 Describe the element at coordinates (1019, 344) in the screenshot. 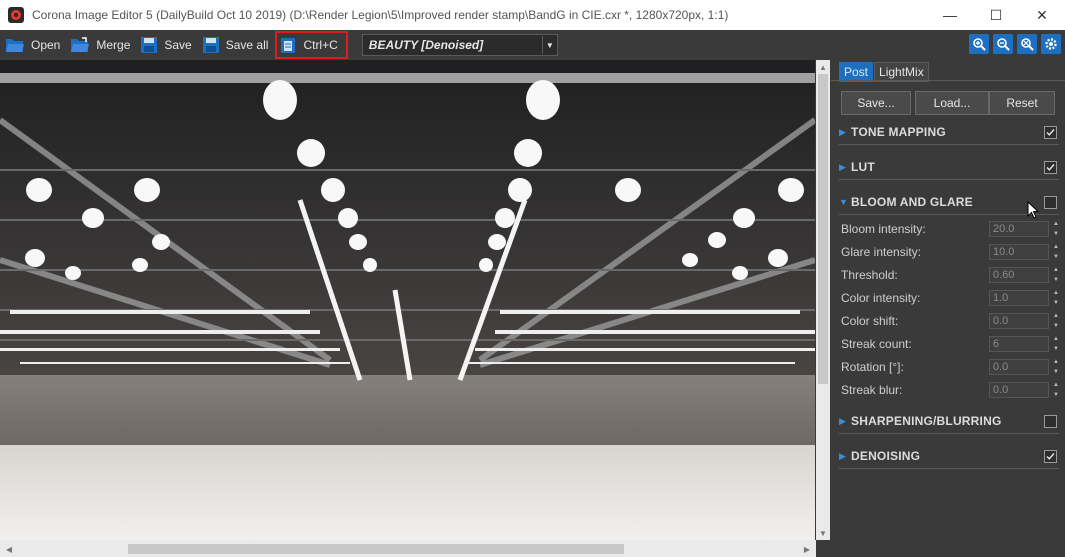

I see `streak-count-input: 6` at that location.